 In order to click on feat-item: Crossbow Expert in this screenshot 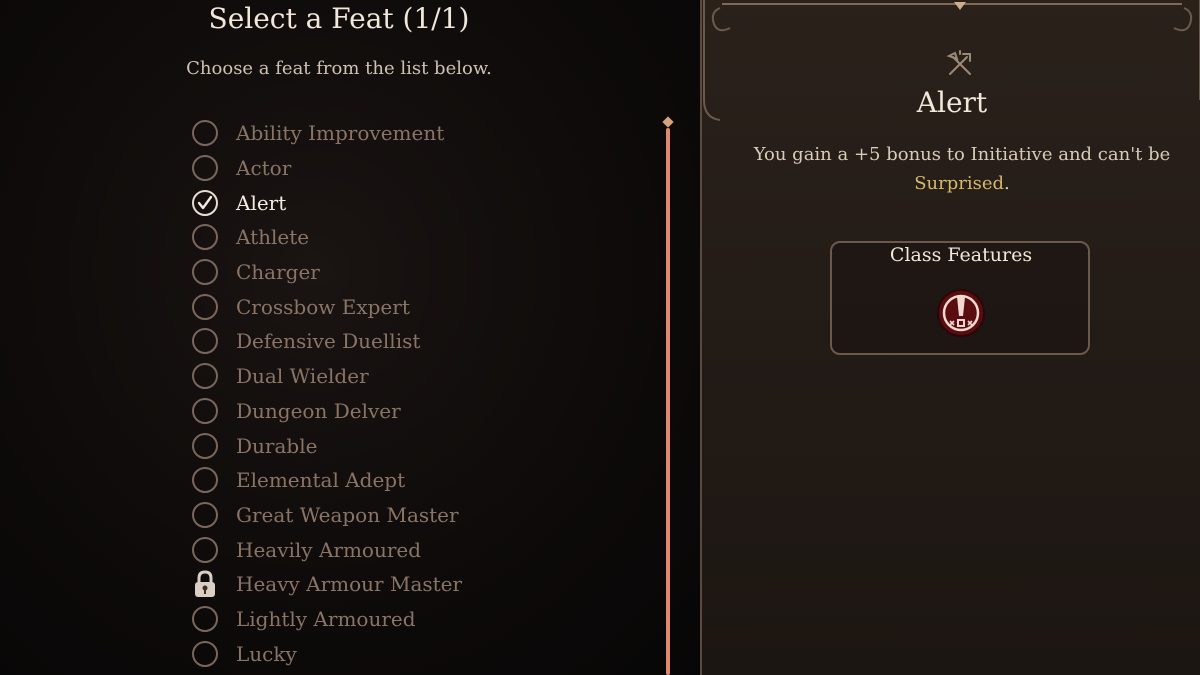, I will do `click(400, 306)`.